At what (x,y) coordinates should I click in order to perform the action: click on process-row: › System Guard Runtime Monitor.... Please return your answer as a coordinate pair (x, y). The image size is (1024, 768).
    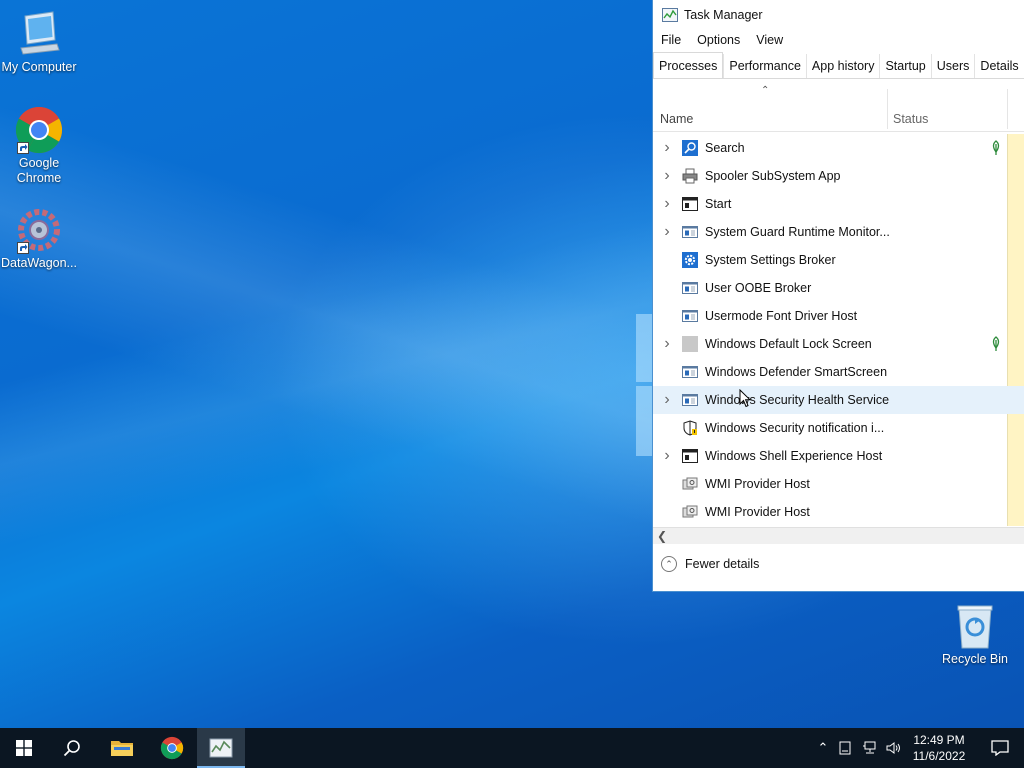
    Looking at the image, I should click on (838, 232).